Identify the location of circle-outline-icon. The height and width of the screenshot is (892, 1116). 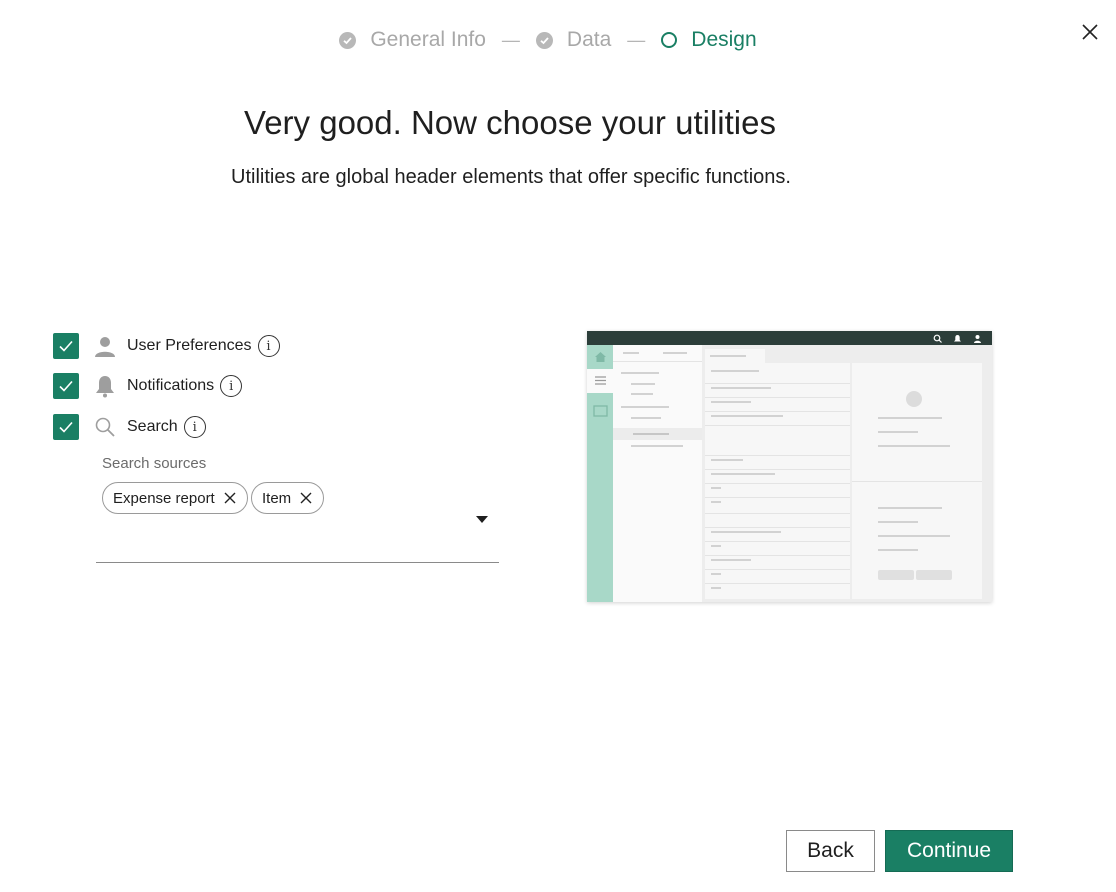
(669, 40).